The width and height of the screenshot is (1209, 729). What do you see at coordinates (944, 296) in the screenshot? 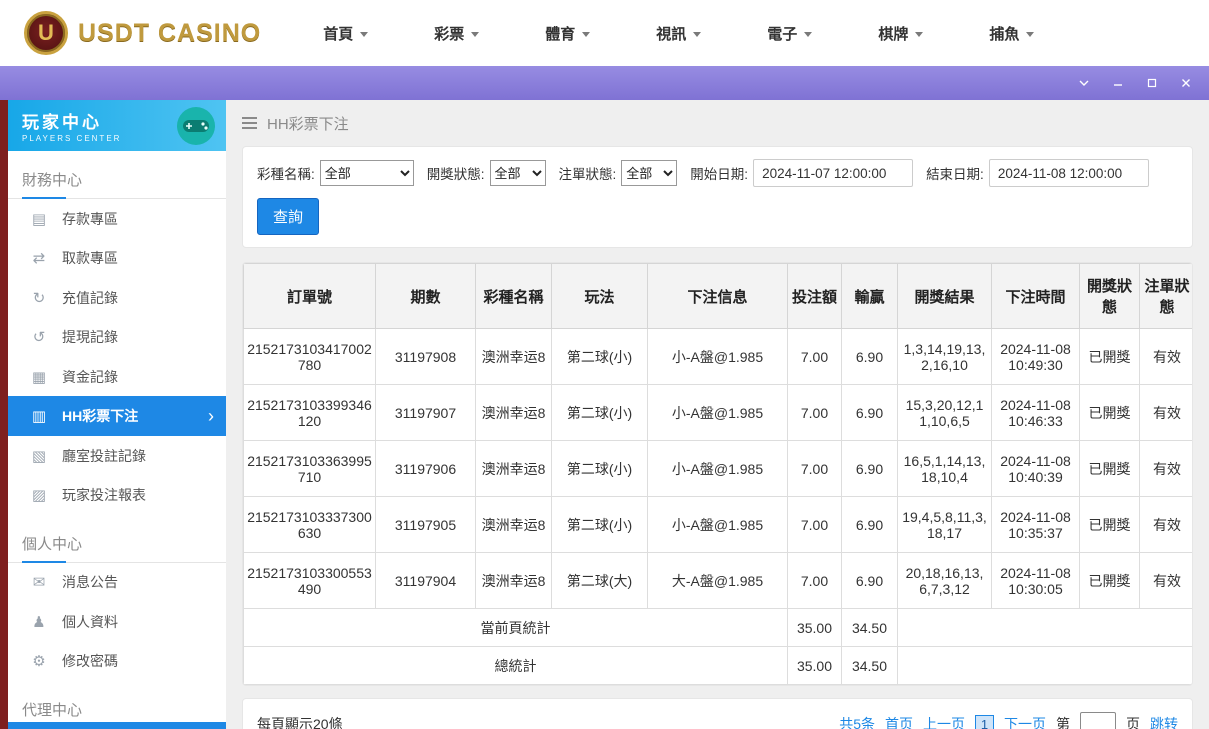
I see `col-draw-result: 開獎結果` at bounding box center [944, 296].